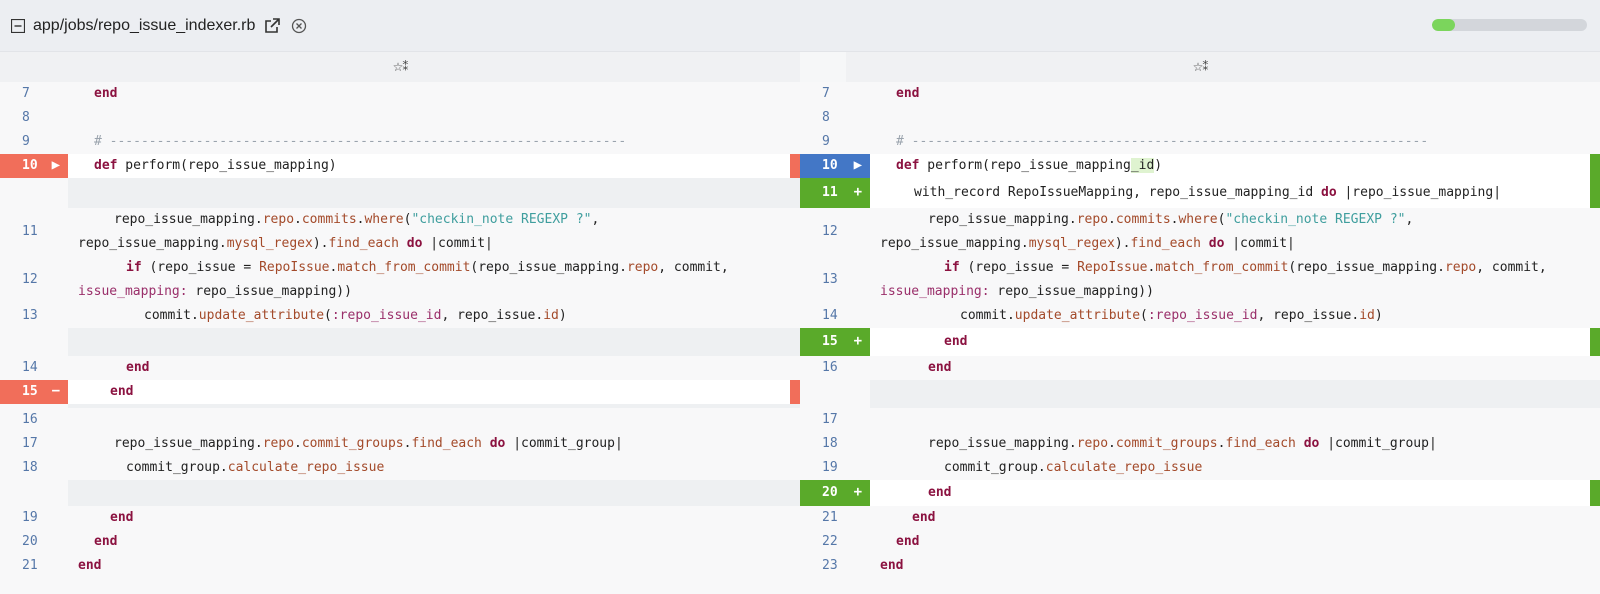 Image resolution: width=1600 pixels, height=594 pixels. What do you see at coordinates (830, 279) in the screenshot?
I see `line-number: 13` at bounding box center [830, 279].